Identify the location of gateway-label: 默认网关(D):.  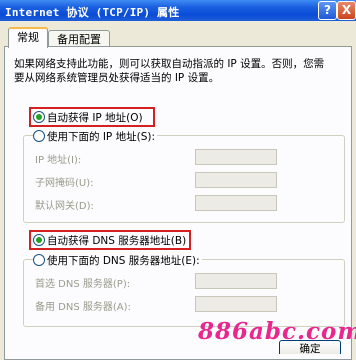
(64, 206).